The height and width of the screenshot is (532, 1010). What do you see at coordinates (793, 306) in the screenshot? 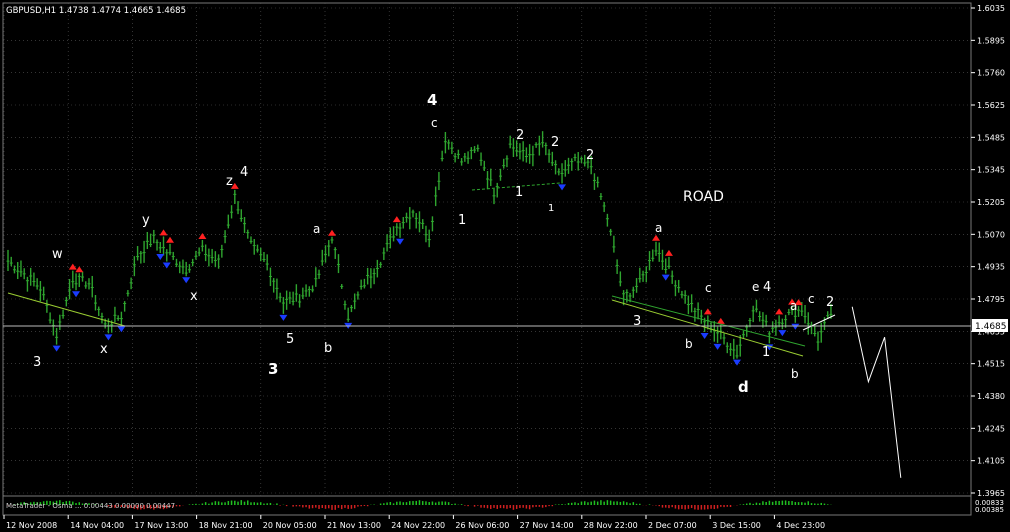
I see `label-a-3: a` at bounding box center [793, 306].